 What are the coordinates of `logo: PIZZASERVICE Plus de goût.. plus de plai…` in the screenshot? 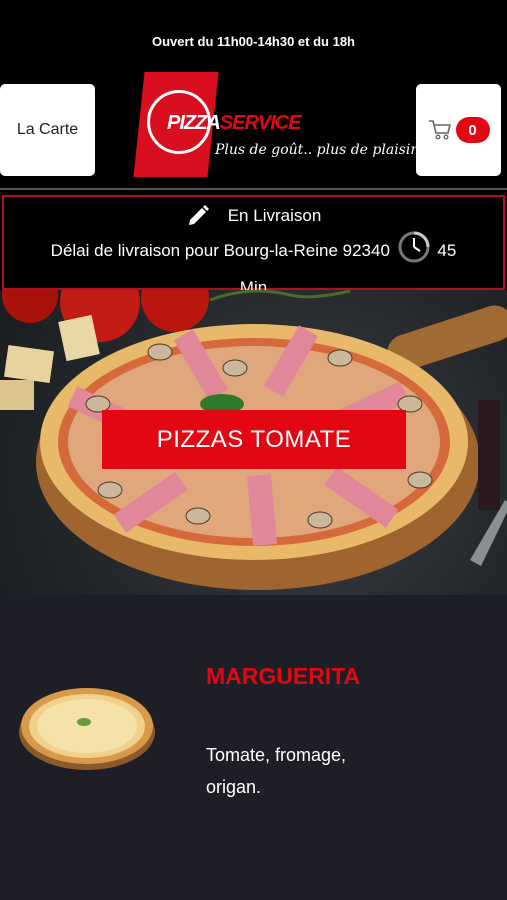 It's located at (280, 127).